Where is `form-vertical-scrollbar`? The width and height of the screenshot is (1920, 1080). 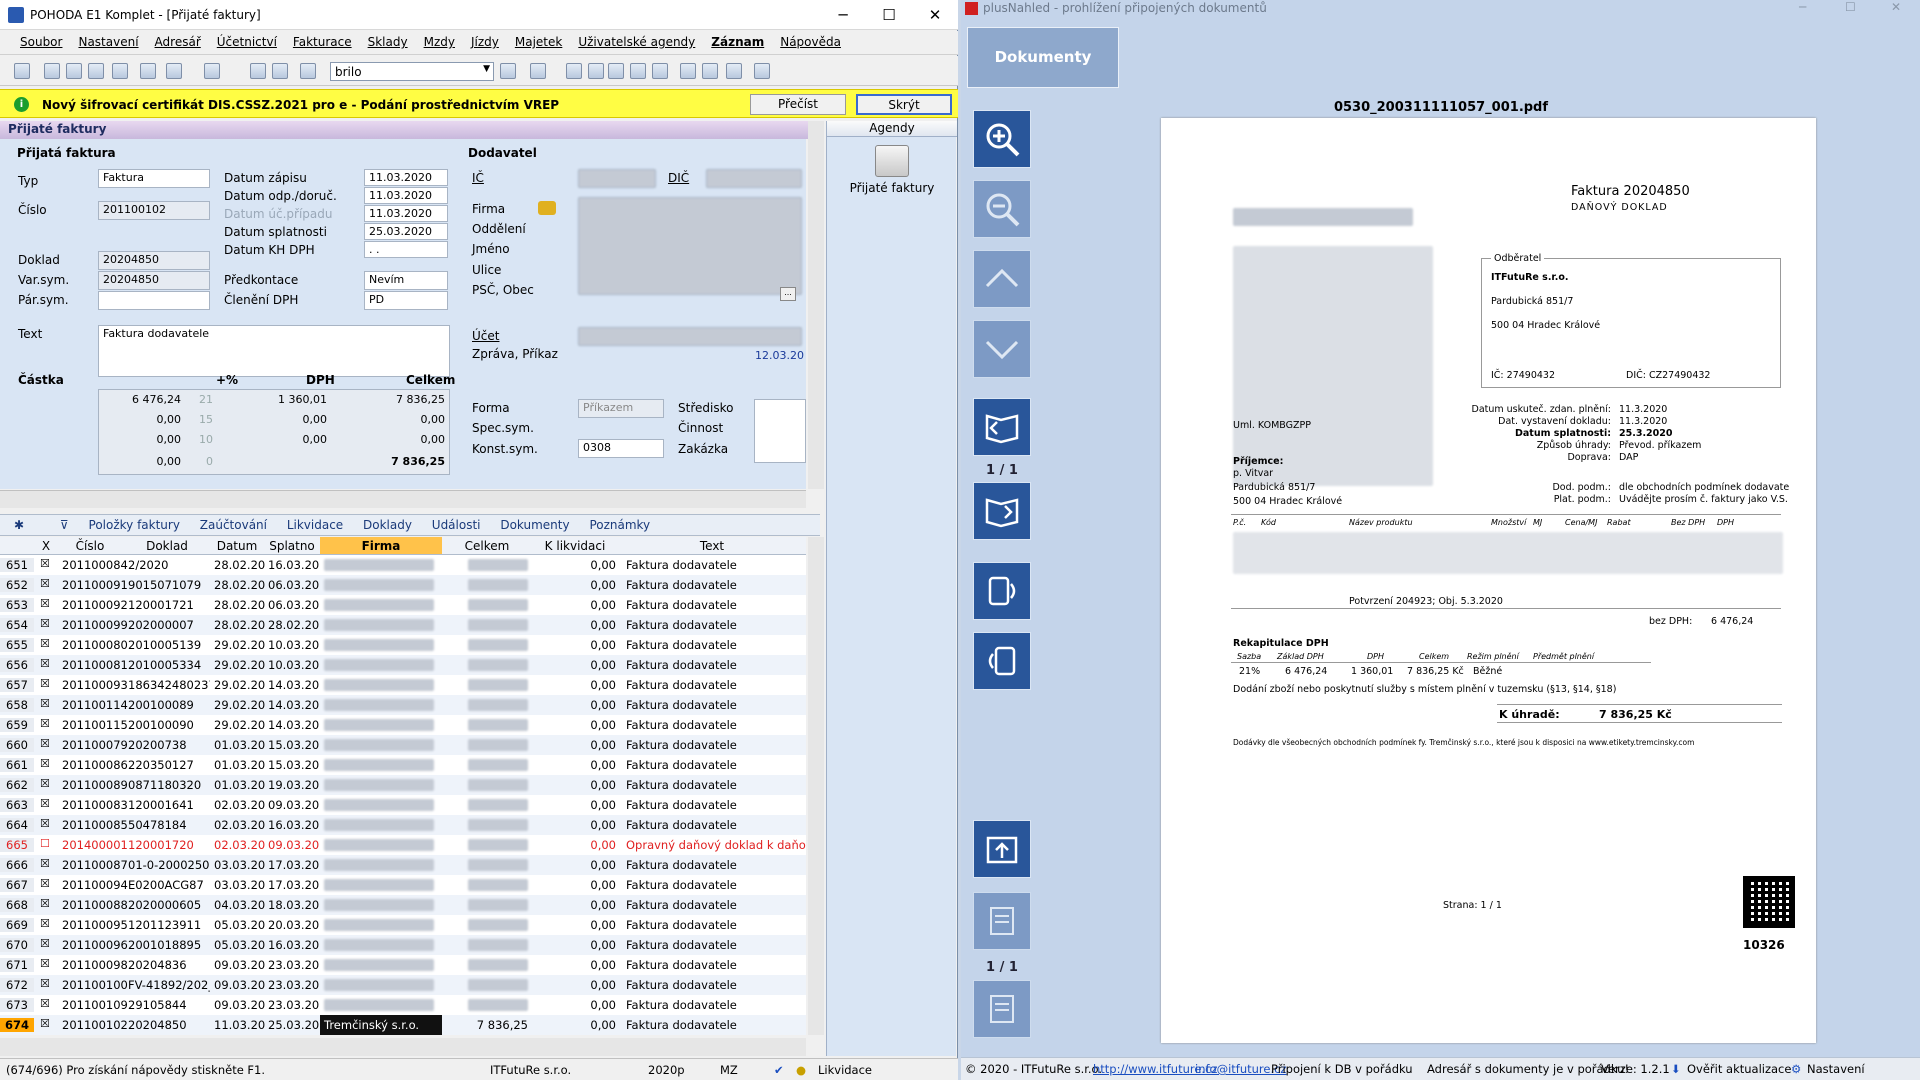 form-vertical-scrollbar is located at coordinates (816, 305).